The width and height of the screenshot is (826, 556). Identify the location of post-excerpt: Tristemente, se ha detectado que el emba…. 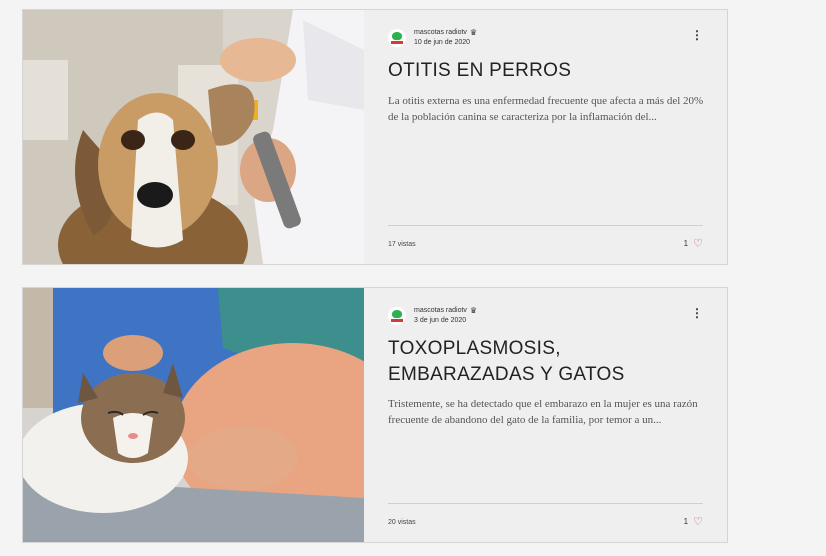
(546, 412).